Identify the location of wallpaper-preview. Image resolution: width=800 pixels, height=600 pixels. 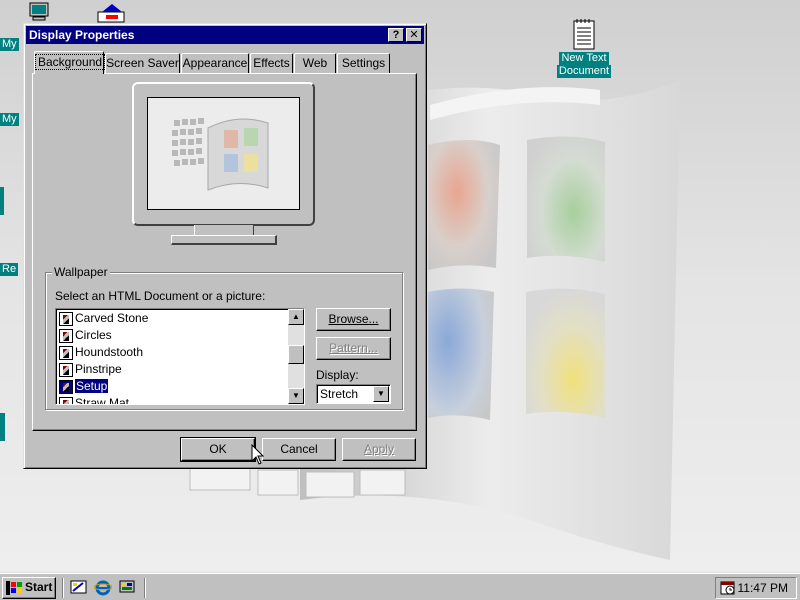
(223, 153).